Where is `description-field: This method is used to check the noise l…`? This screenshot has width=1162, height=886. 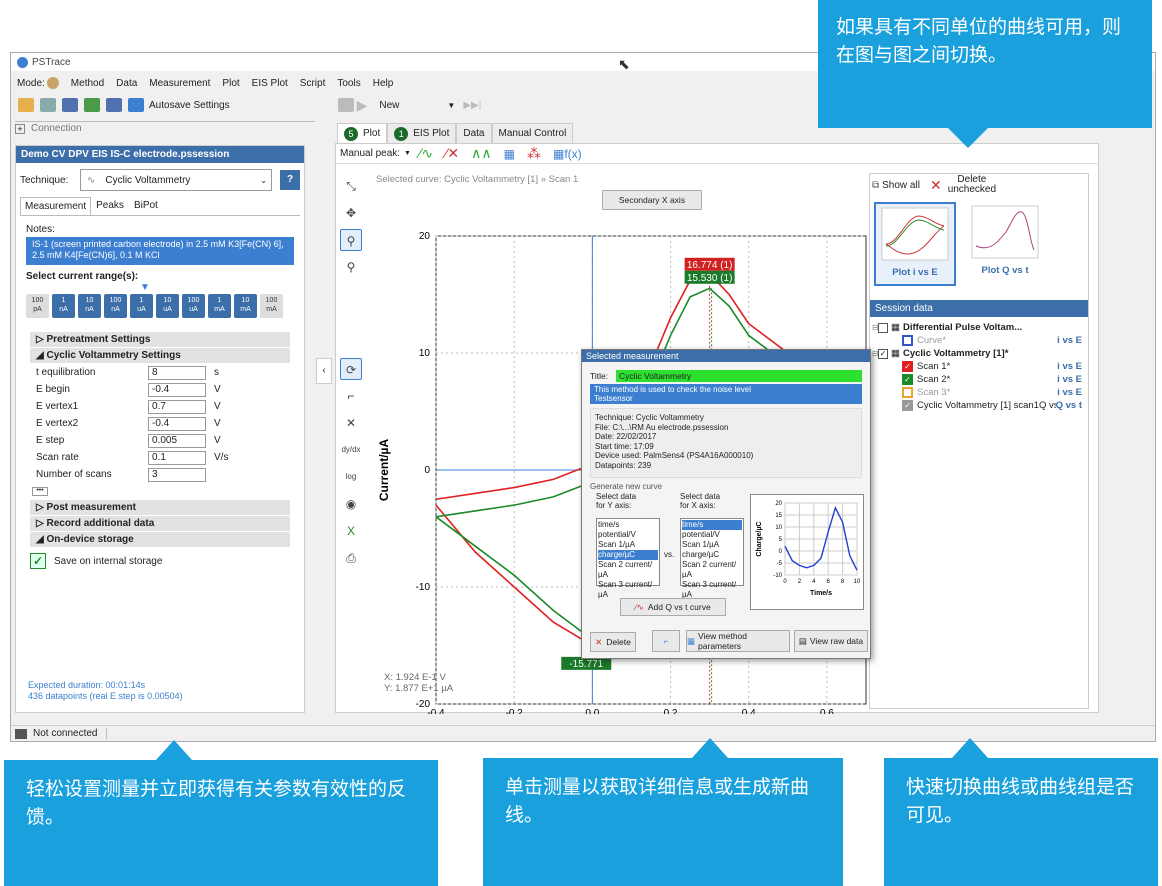 description-field: This method is used to check the noise l… is located at coordinates (726, 394).